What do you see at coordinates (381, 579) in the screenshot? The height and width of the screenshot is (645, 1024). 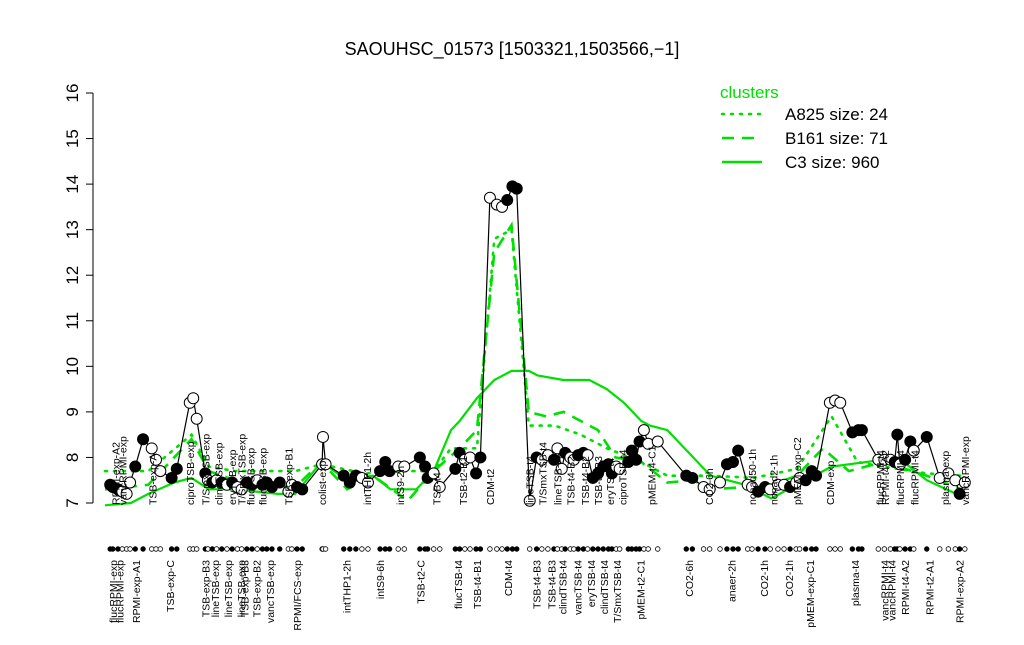 I see `x-axis-label: intS9-6h` at bounding box center [381, 579].